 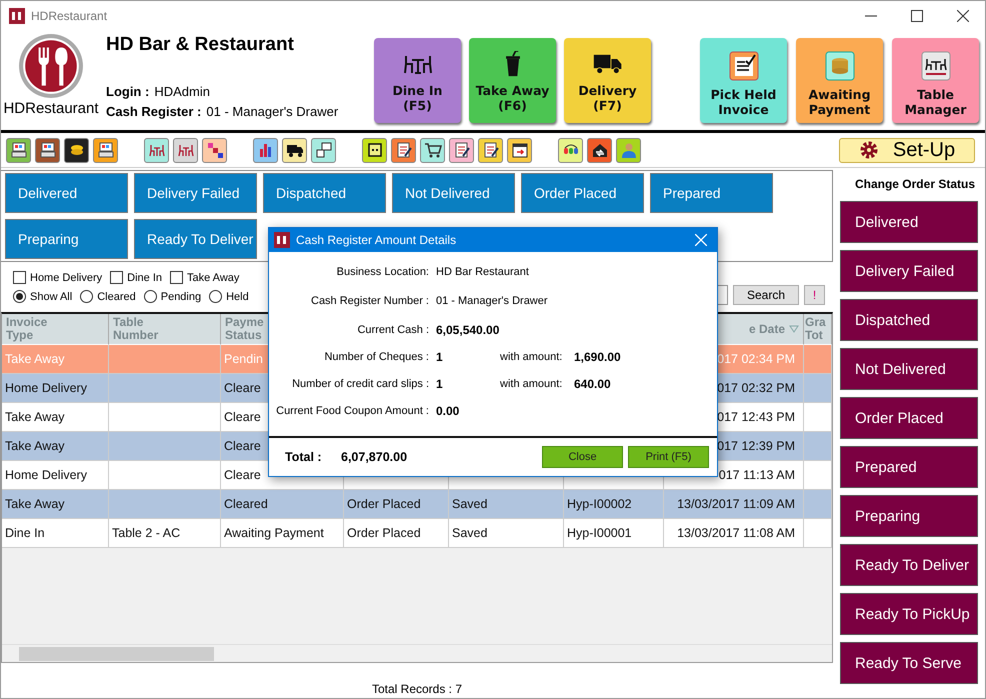 I want to click on field-label: Cash Register Number :, so click(x=370, y=300).